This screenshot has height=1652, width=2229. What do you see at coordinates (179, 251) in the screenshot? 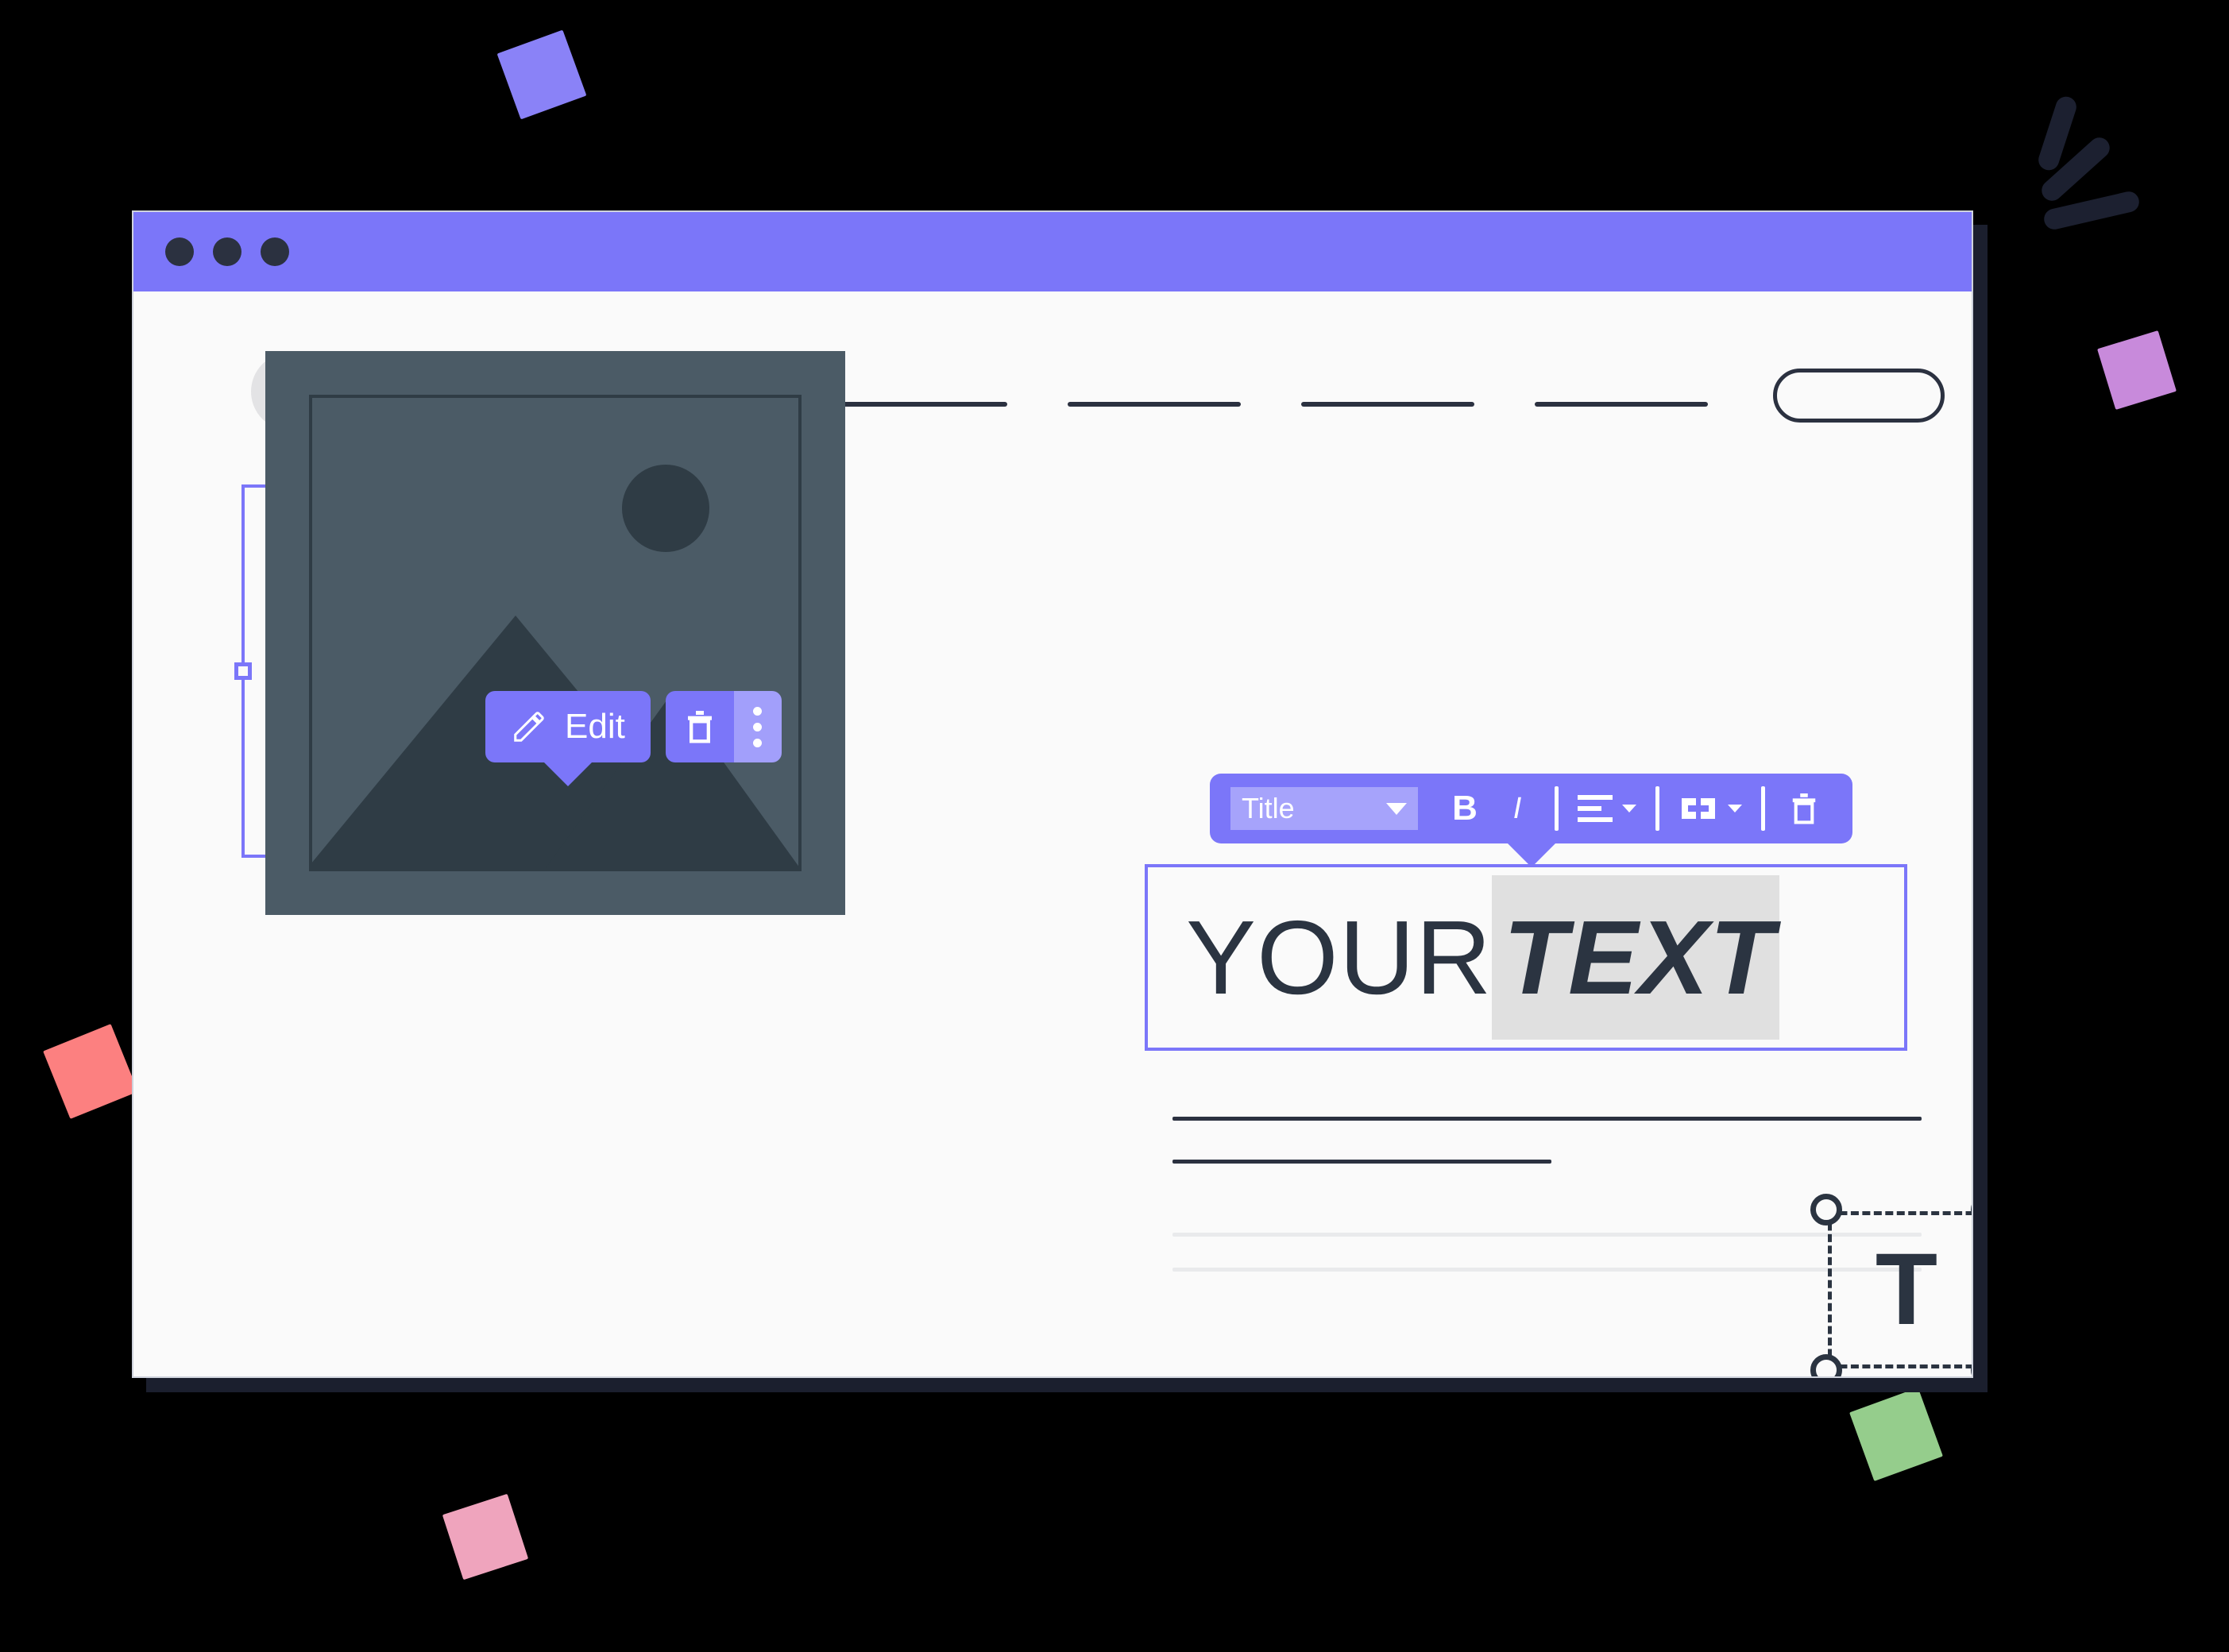
I see `window-dot-close-icon` at bounding box center [179, 251].